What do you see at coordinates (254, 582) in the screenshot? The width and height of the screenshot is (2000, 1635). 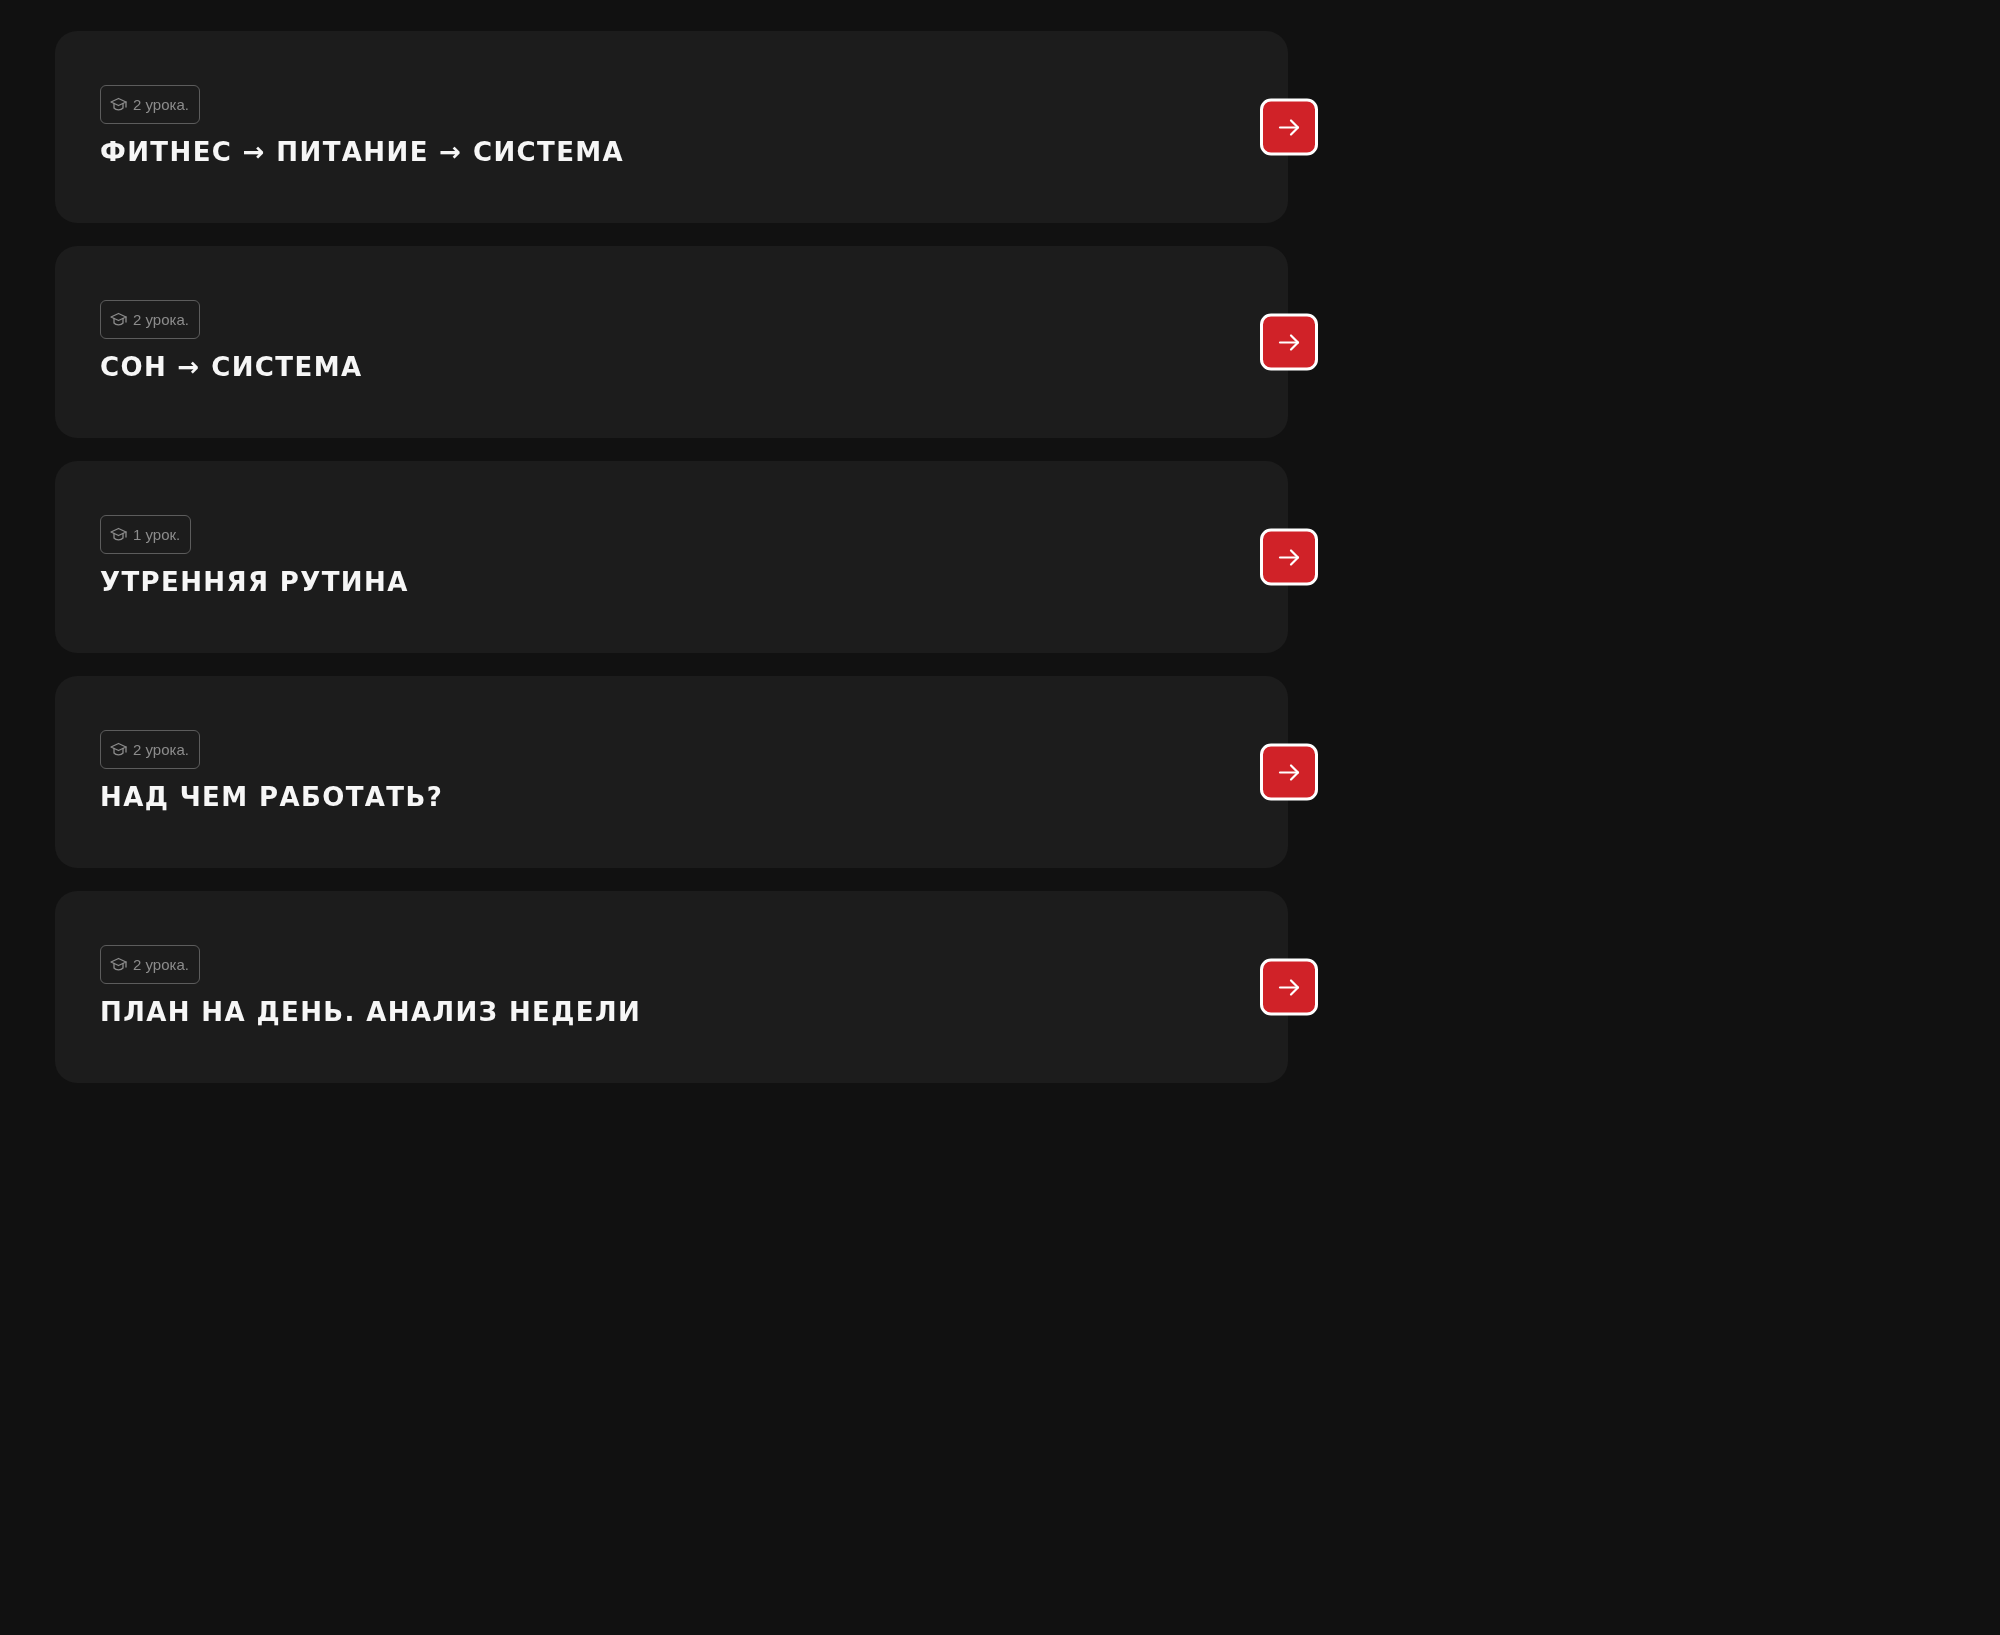 I see `lesson-title: УТРЕННЯЯ РУТИНА` at bounding box center [254, 582].